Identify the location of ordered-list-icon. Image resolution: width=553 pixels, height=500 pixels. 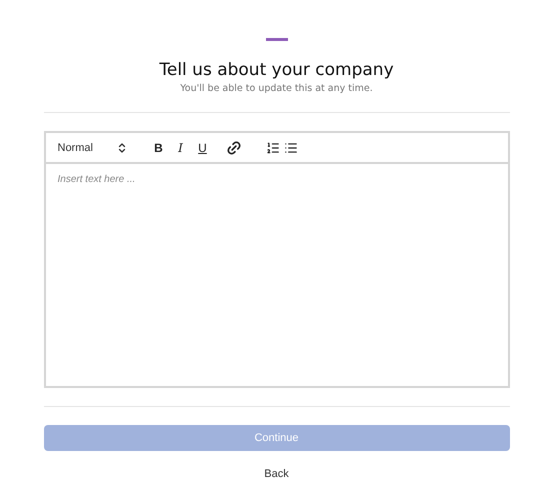
(273, 147).